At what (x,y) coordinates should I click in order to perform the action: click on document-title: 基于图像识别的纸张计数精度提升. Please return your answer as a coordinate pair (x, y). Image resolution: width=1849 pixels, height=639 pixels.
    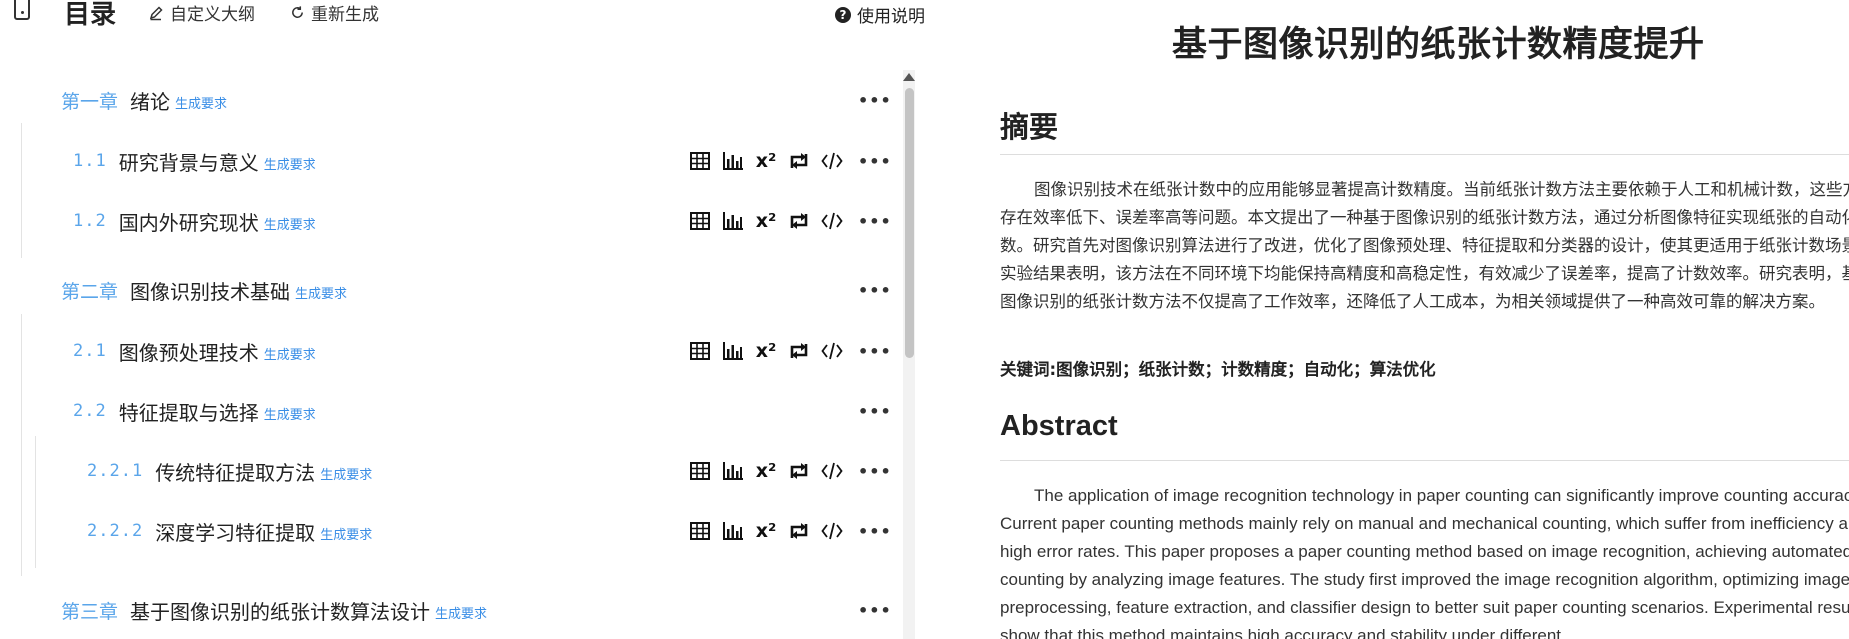
    Looking at the image, I should click on (1438, 45).